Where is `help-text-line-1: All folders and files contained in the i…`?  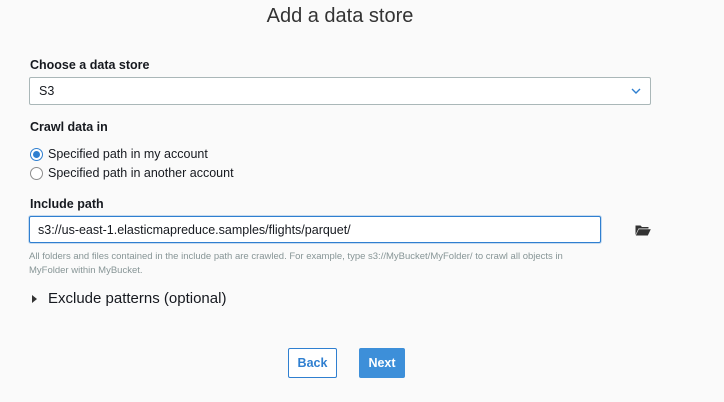
help-text-line-1: All folders and files contained in the i… is located at coordinates (296, 256).